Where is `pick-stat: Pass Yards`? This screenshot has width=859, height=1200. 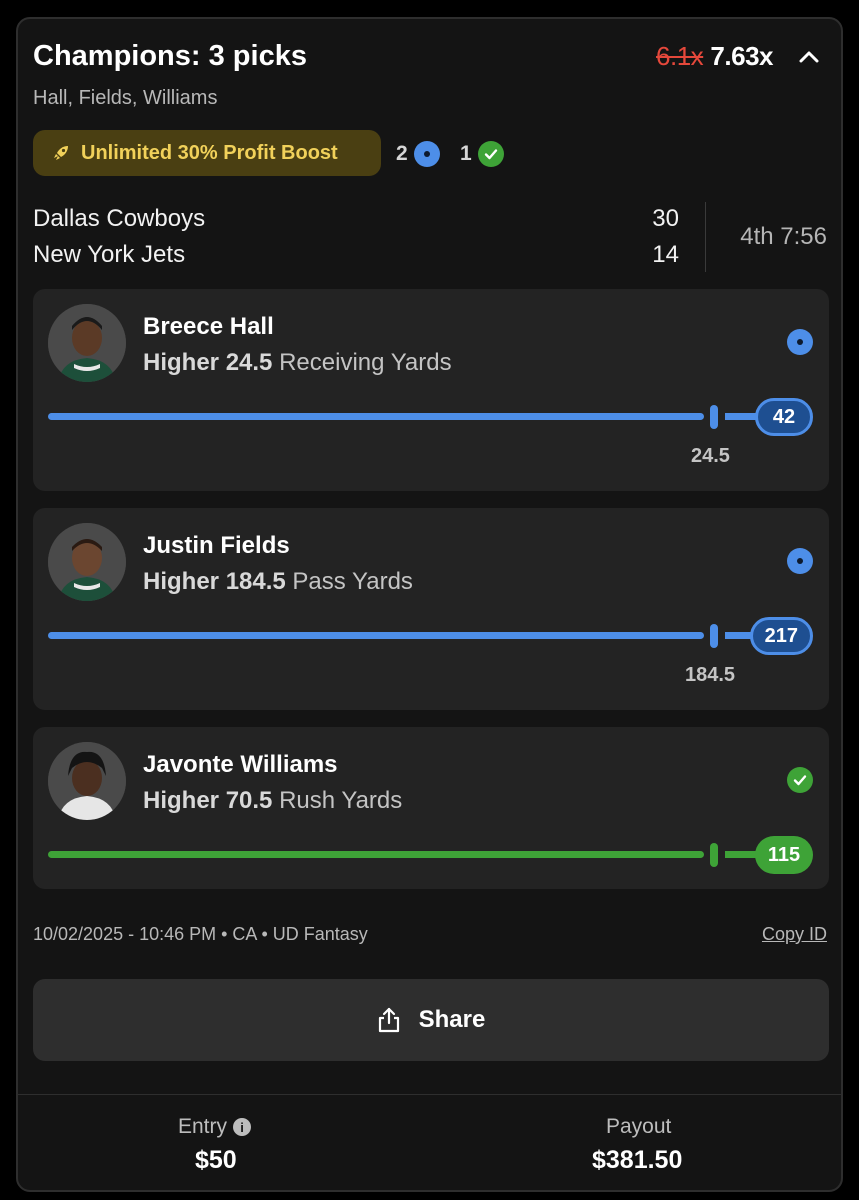 pick-stat: Pass Yards is located at coordinates (352, 581).